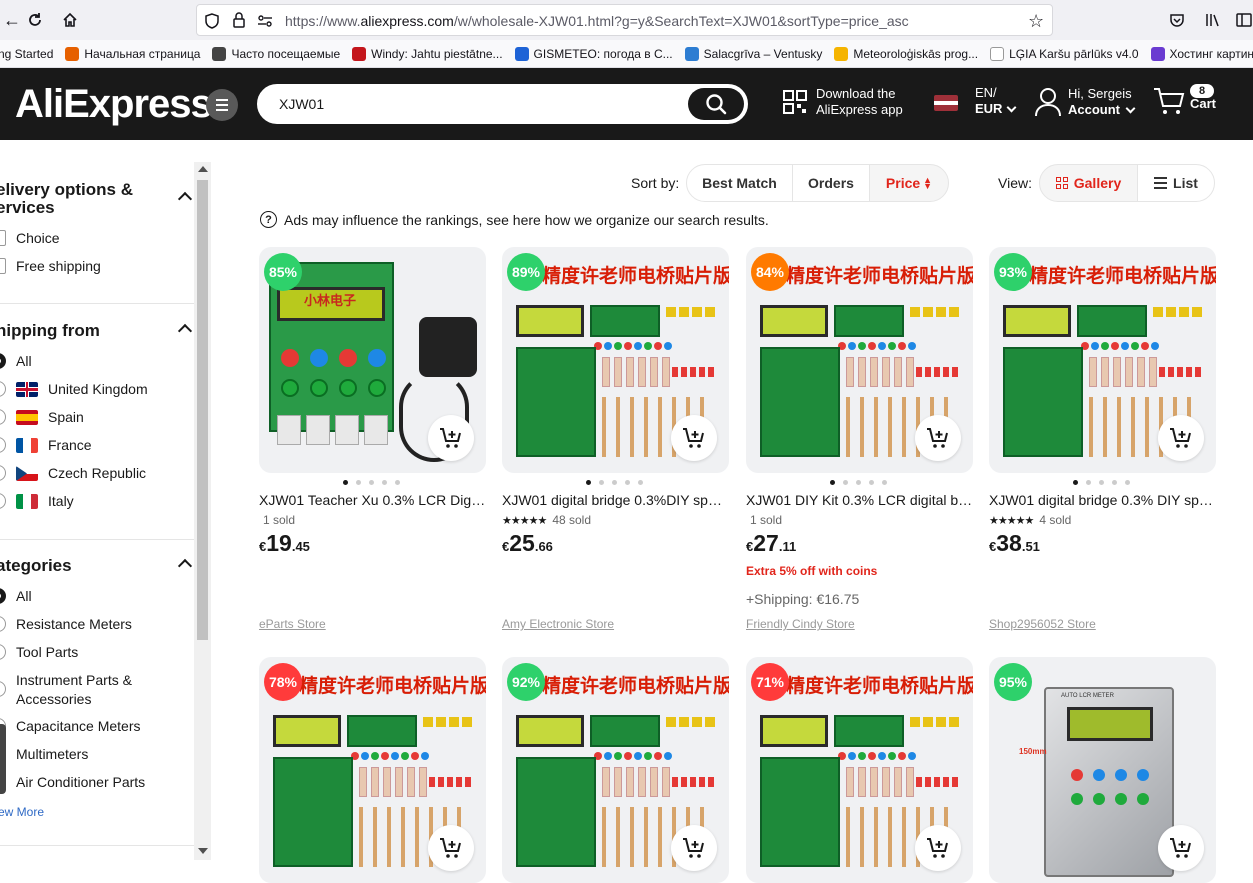 The height and width of the screenshot is (883, 1253). What do you see at coordinates (909, 183) in the screenshot?
I see `sort-price: Price ▲ ▼` at bounding box center [909, 183].